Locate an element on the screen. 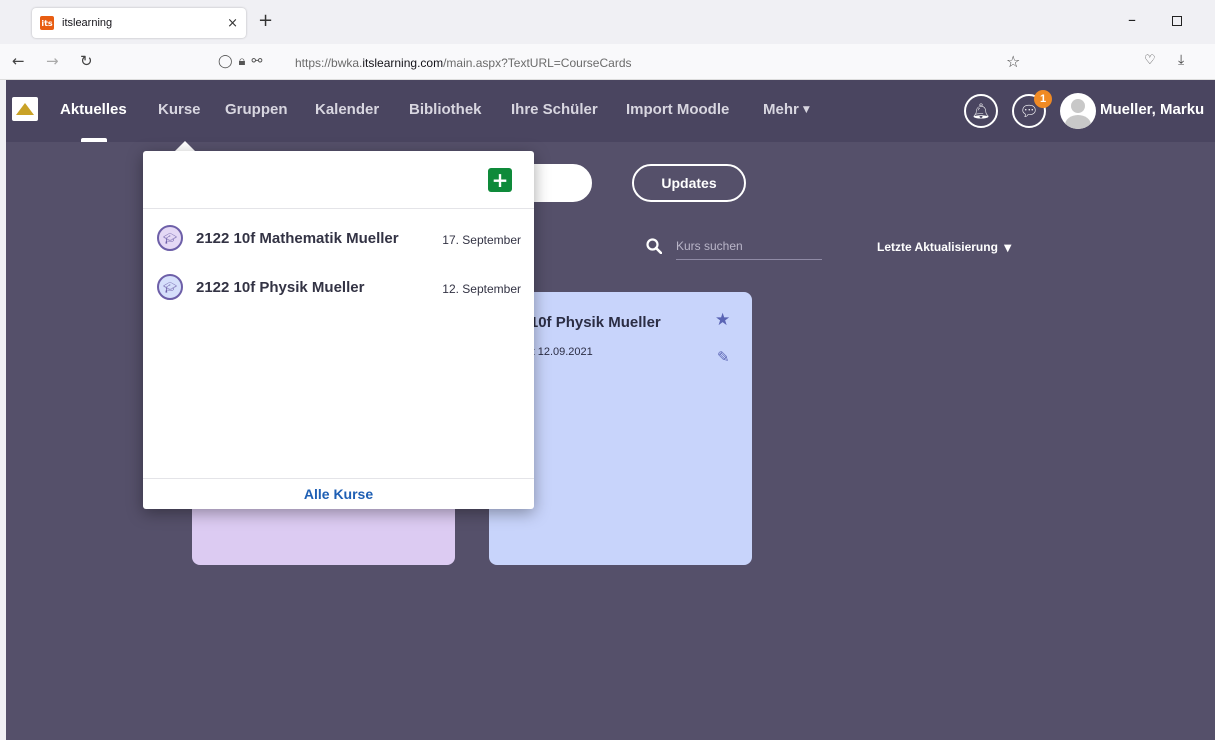  itslearning-favicon-icon: its is located at coordinates (47, 23).